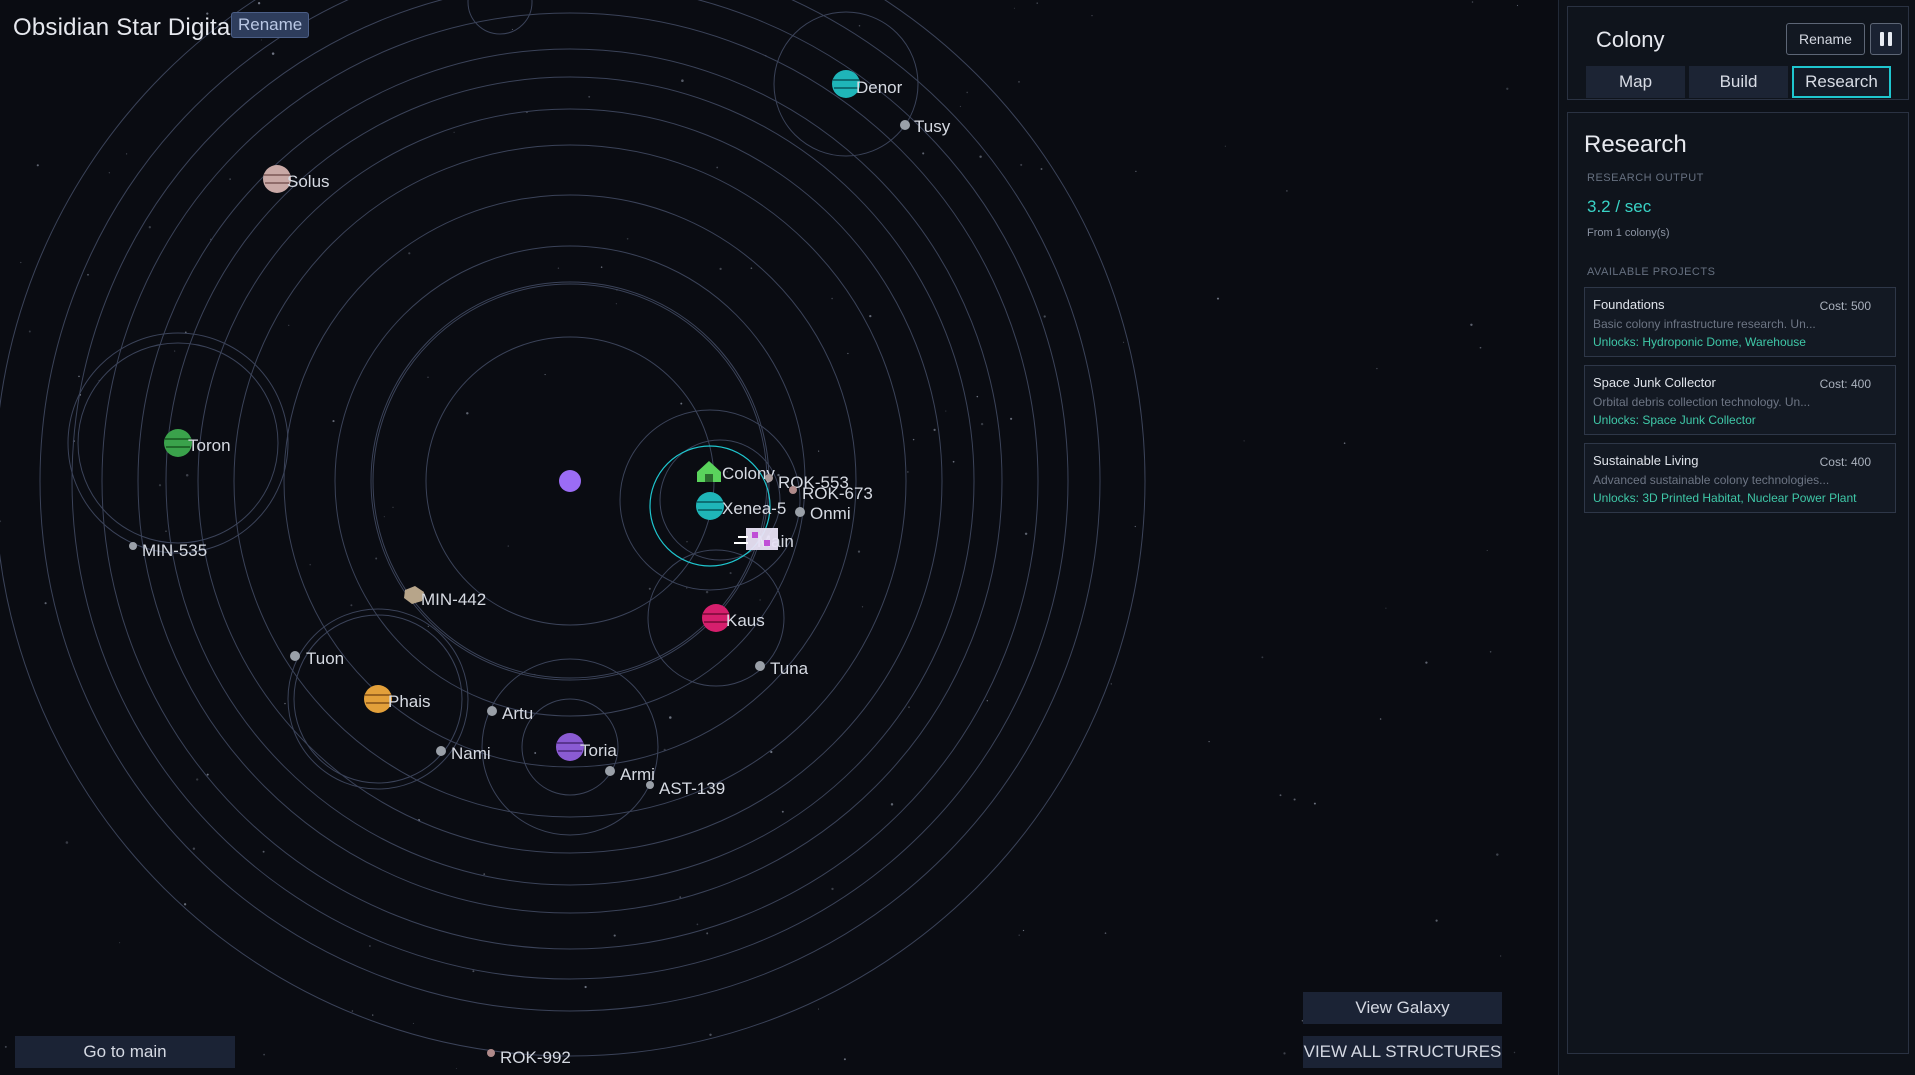 The width and height of the screenshot is (1915, 1075). What do you see at coordinates (1635, 82) in the screenshot?
I see `tab-map: Map` at bounding box center [1635, 82].